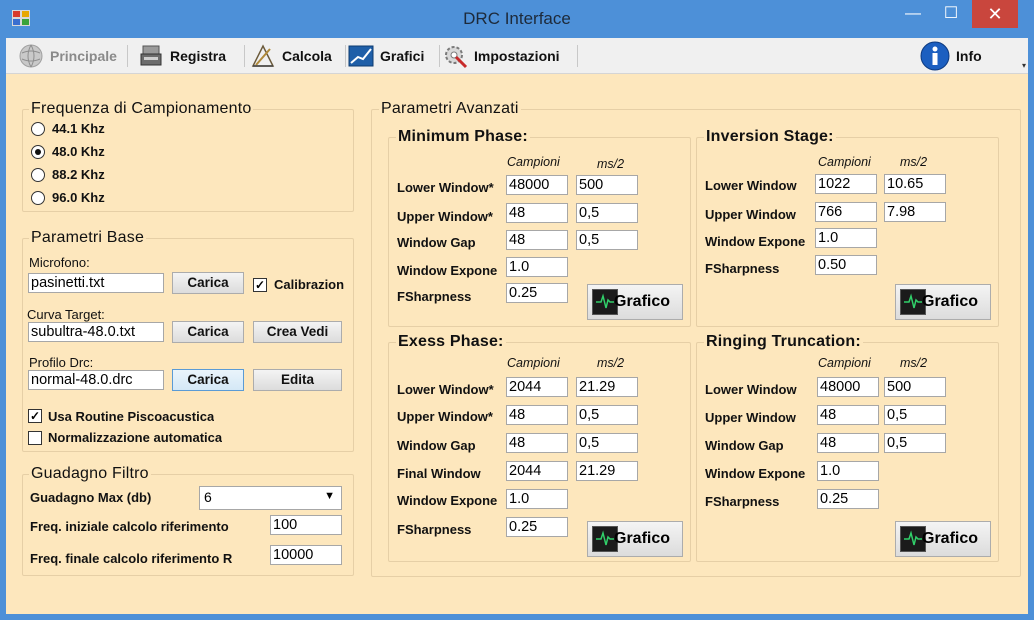 The width and height of the screenshot is (1034, 620). Describe the element at coordinates (517, 55) in the screenshot. I see `toolbar-impostazioni-label: Impostazioni` at that location.